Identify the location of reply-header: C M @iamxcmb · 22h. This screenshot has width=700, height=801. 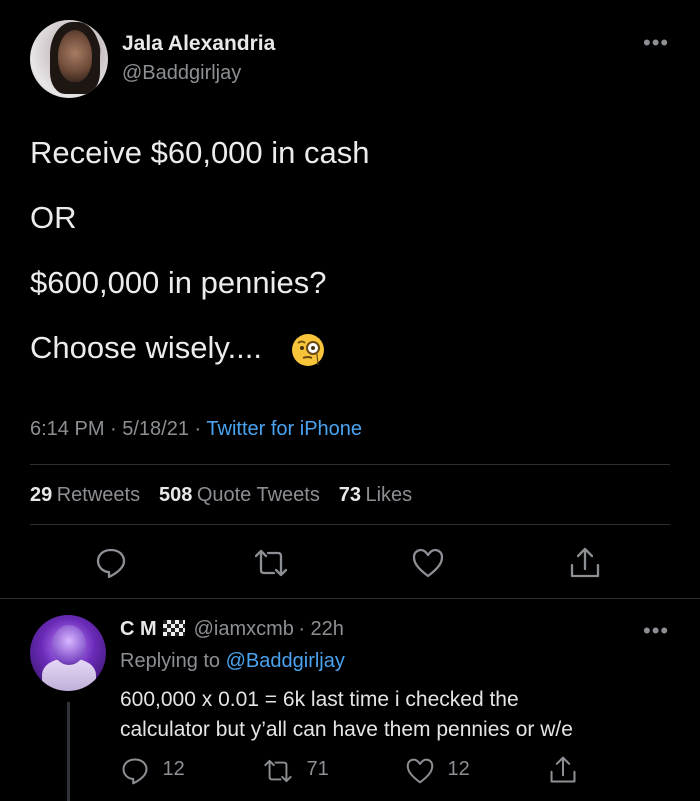
(232, 629).